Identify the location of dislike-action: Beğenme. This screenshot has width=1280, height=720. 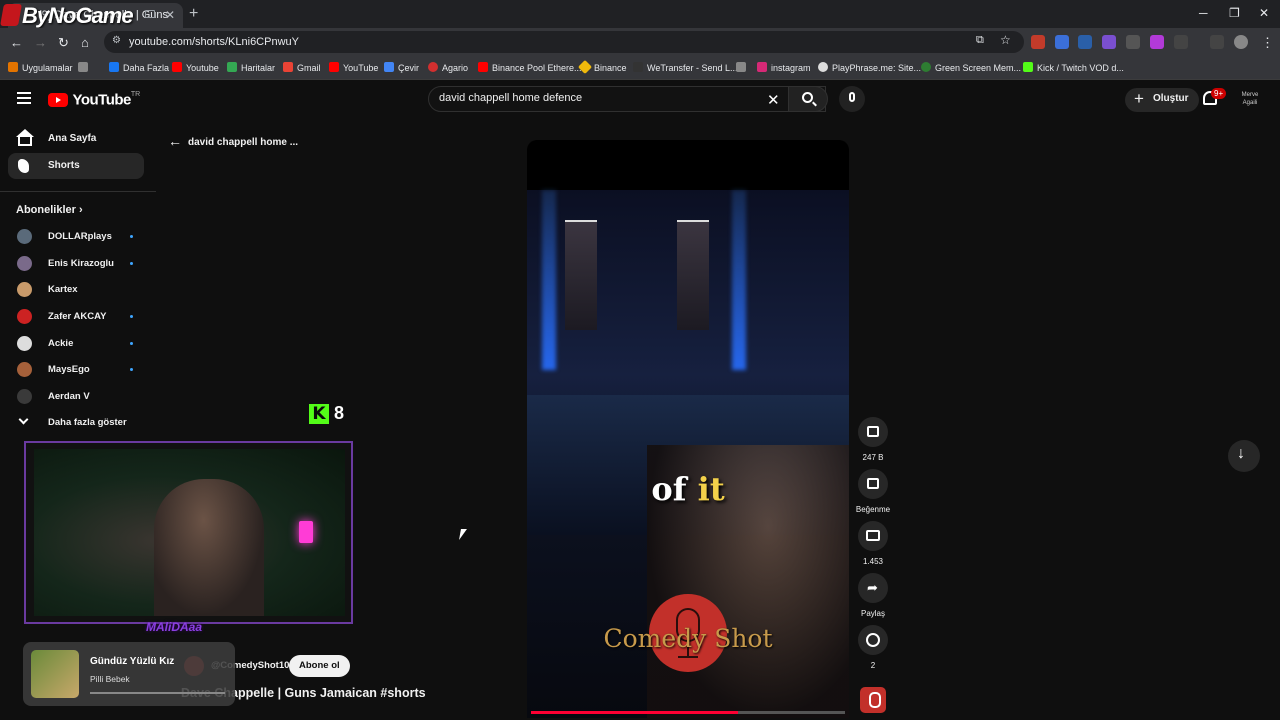
(873, 491).